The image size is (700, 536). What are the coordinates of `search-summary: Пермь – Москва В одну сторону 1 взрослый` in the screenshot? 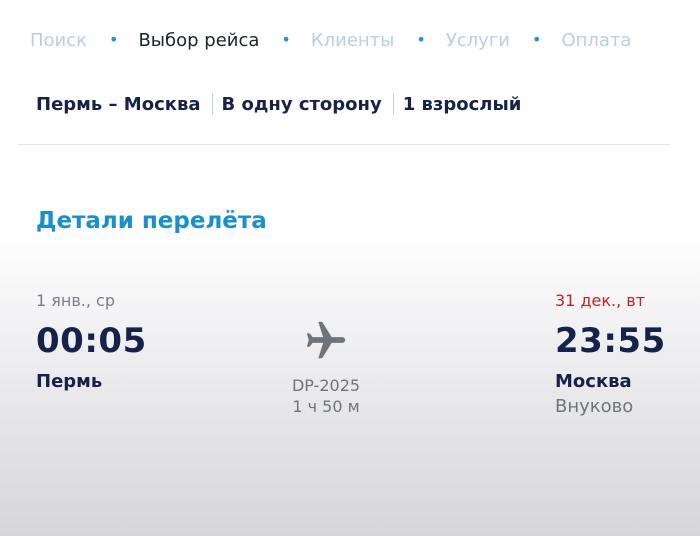 It's located at (278, 104).